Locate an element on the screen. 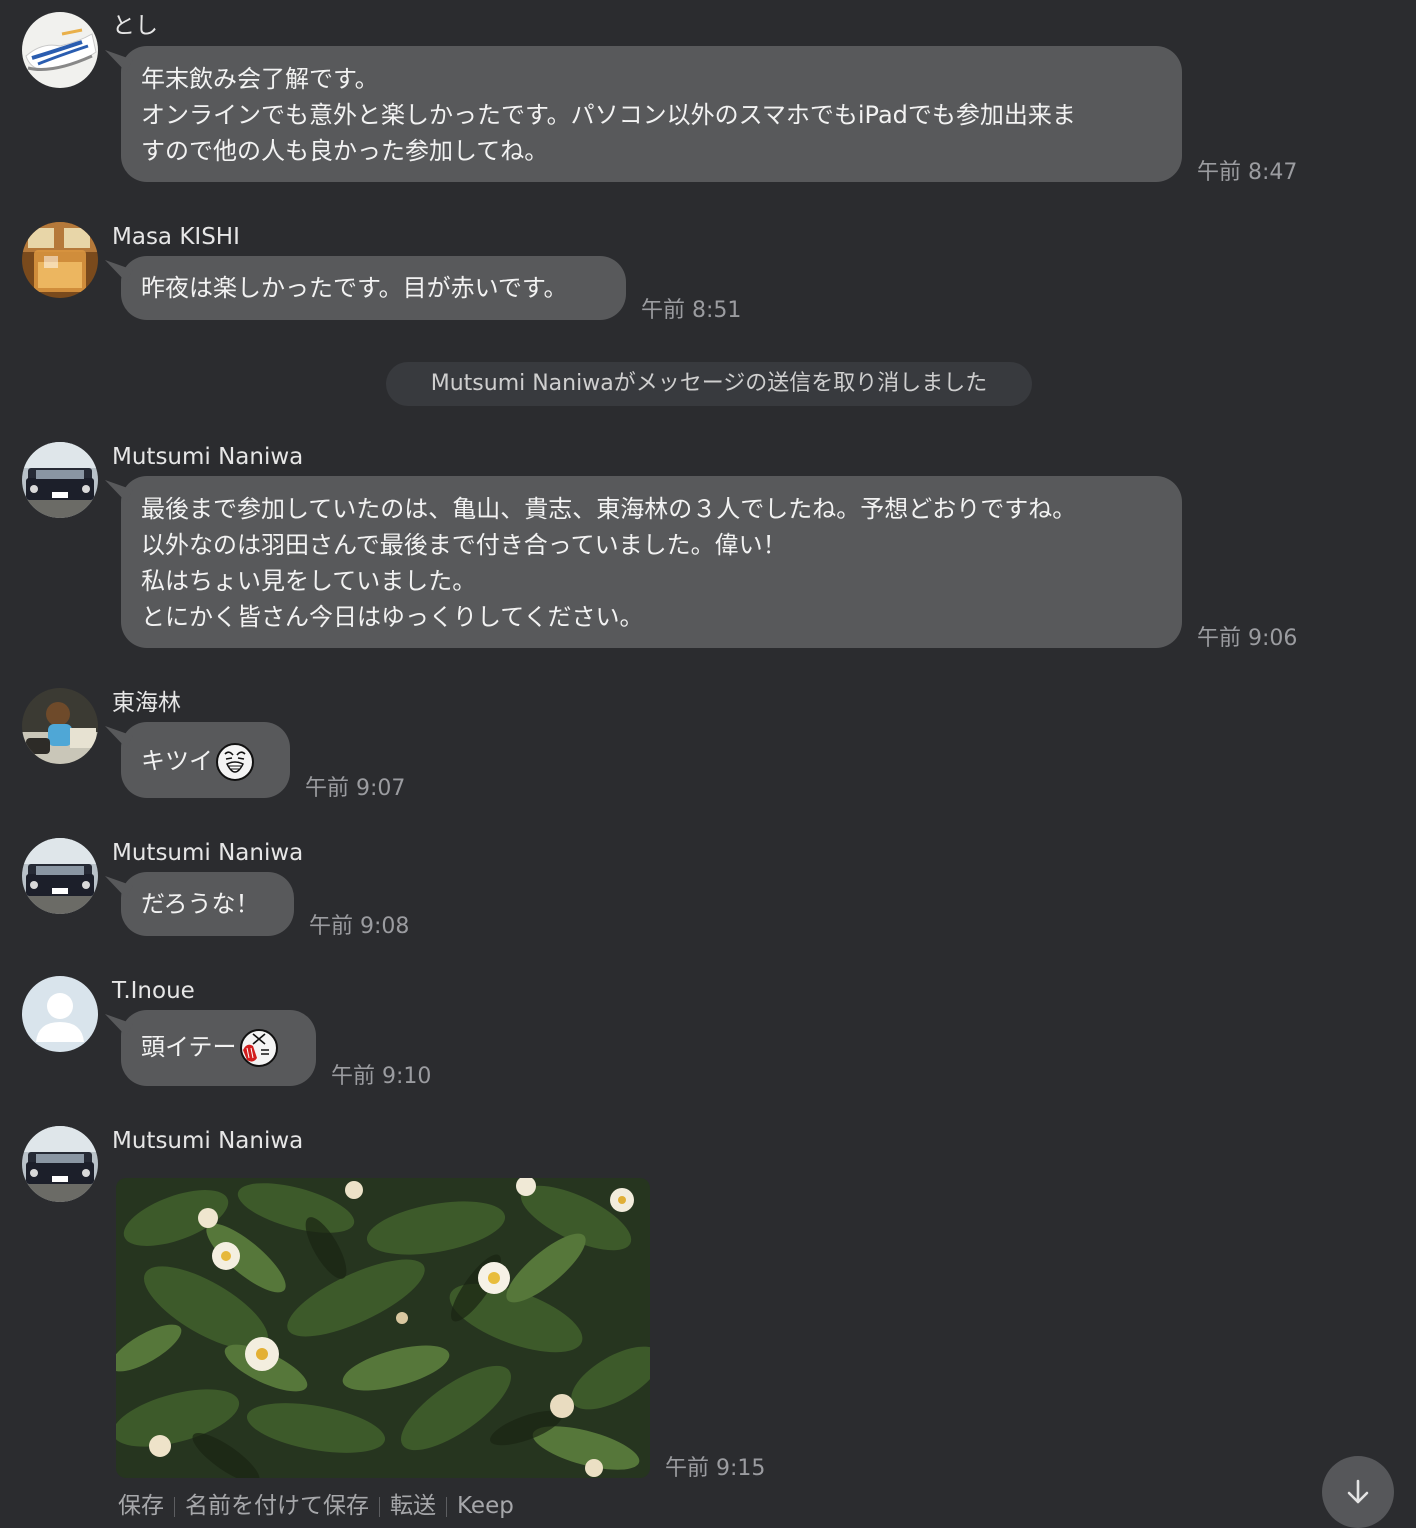  message-bubble: 頭イテー is located at coordinates (218, 1048).